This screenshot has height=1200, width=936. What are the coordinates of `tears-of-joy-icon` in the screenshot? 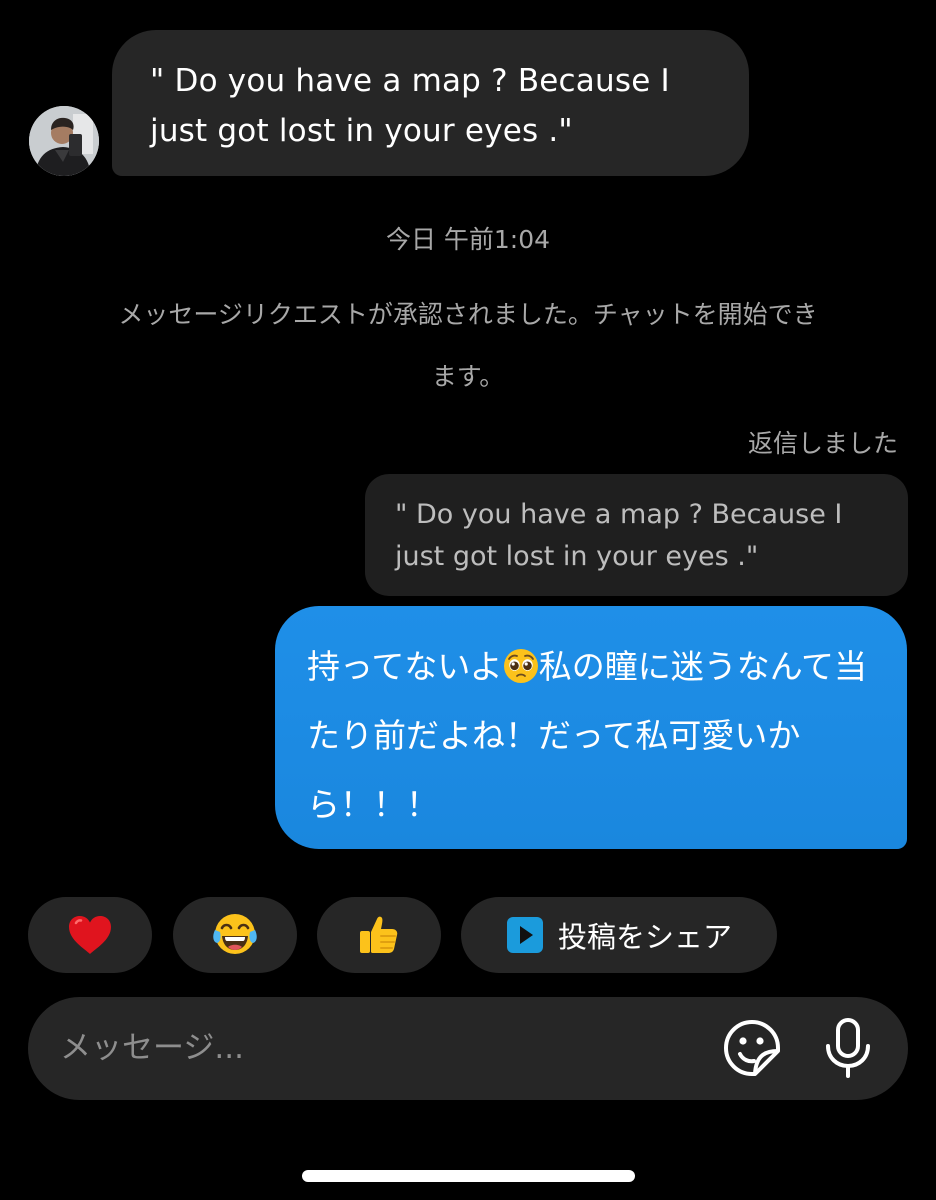 It's located at (235, 934).